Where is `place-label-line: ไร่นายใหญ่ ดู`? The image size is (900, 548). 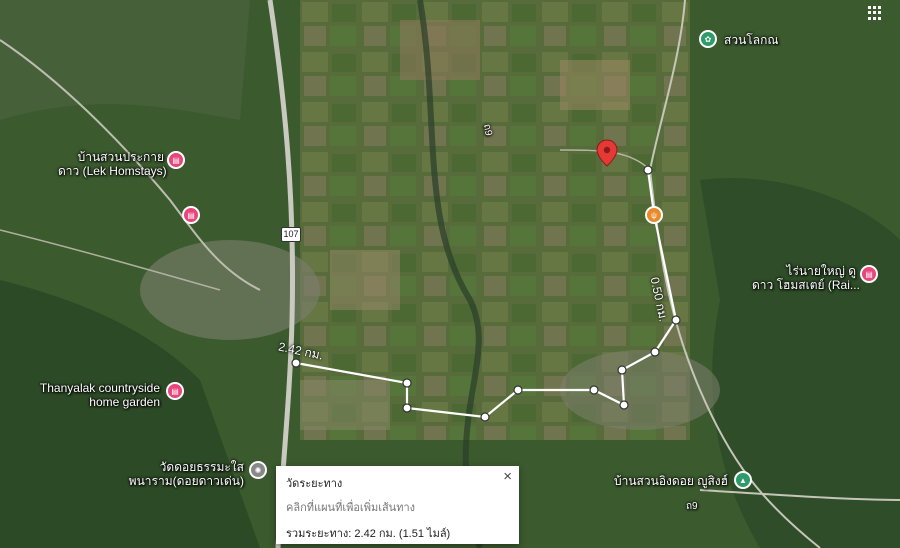
place-label-line: ไร่นายใหญ่ ดู is located at coordinates (821, 271).